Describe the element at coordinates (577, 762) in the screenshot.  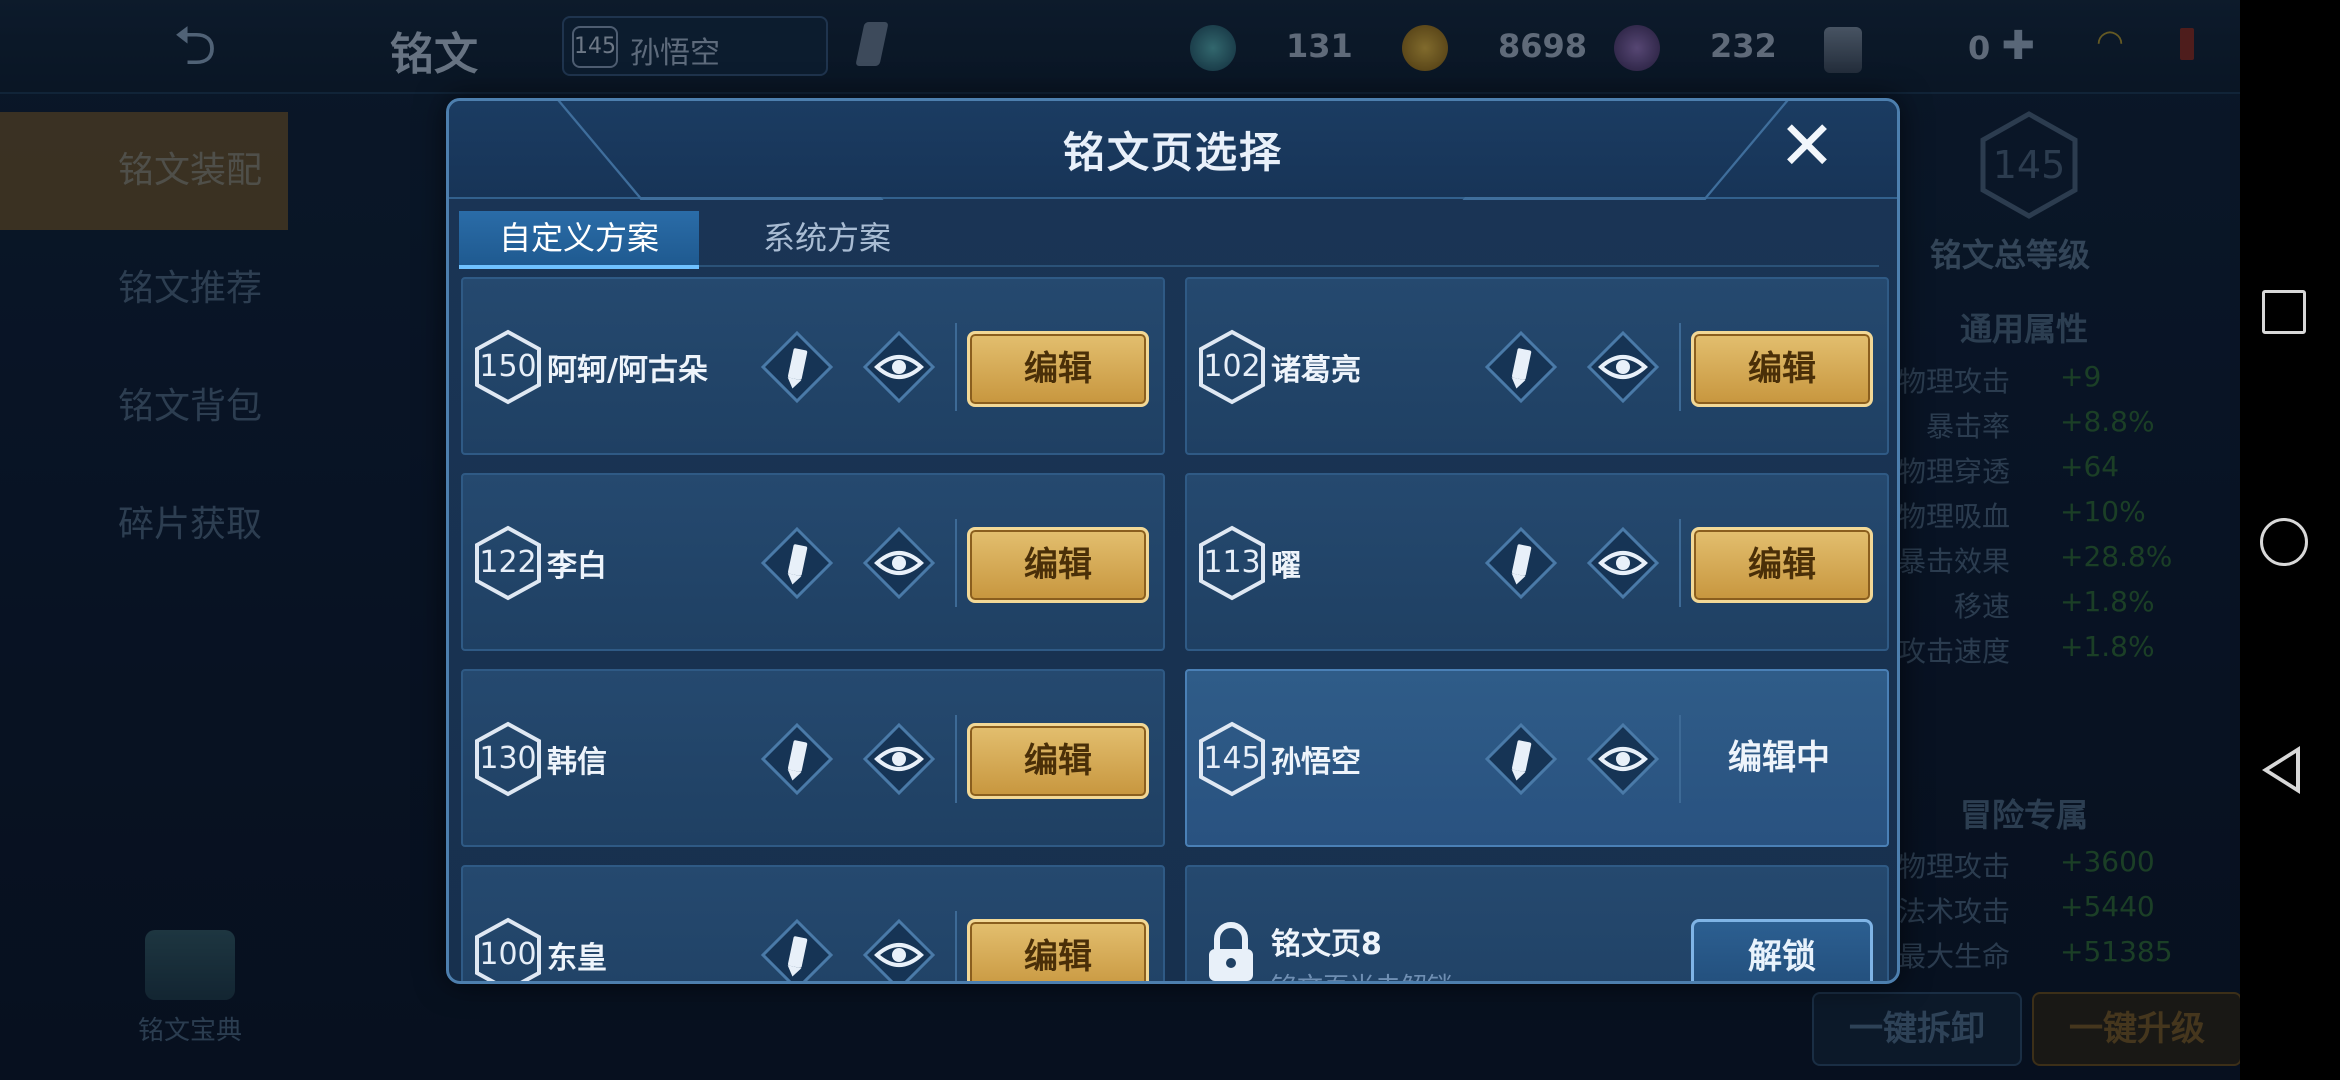
I see `rune-page-name: 韩信` at that location.